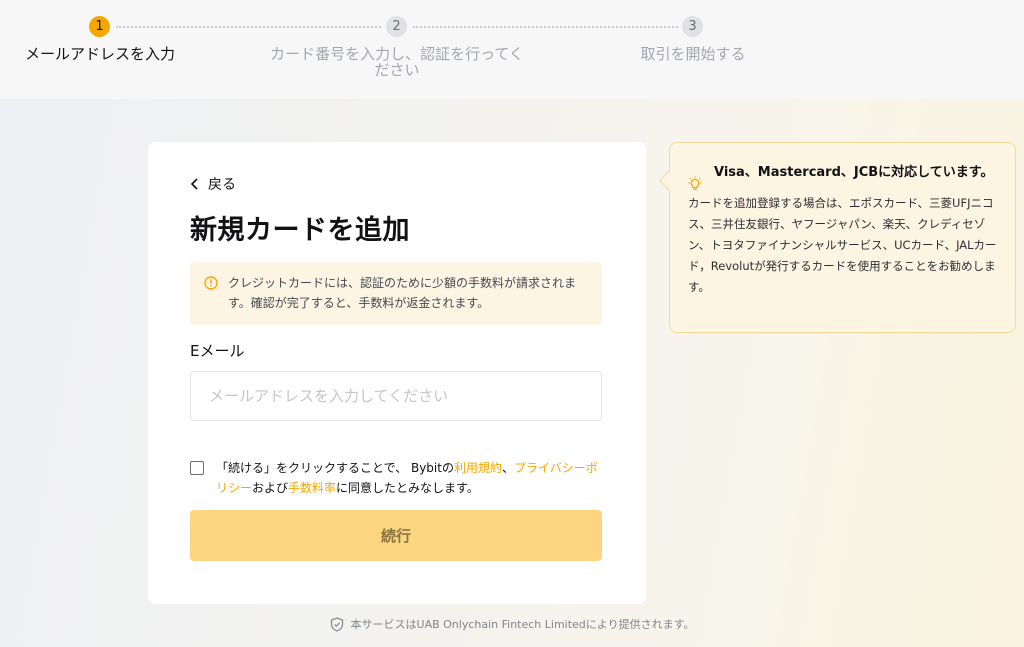 The width and height of the screenshot is (1024, 647). I want to click on continue-button: 続行, so click(396, 535).